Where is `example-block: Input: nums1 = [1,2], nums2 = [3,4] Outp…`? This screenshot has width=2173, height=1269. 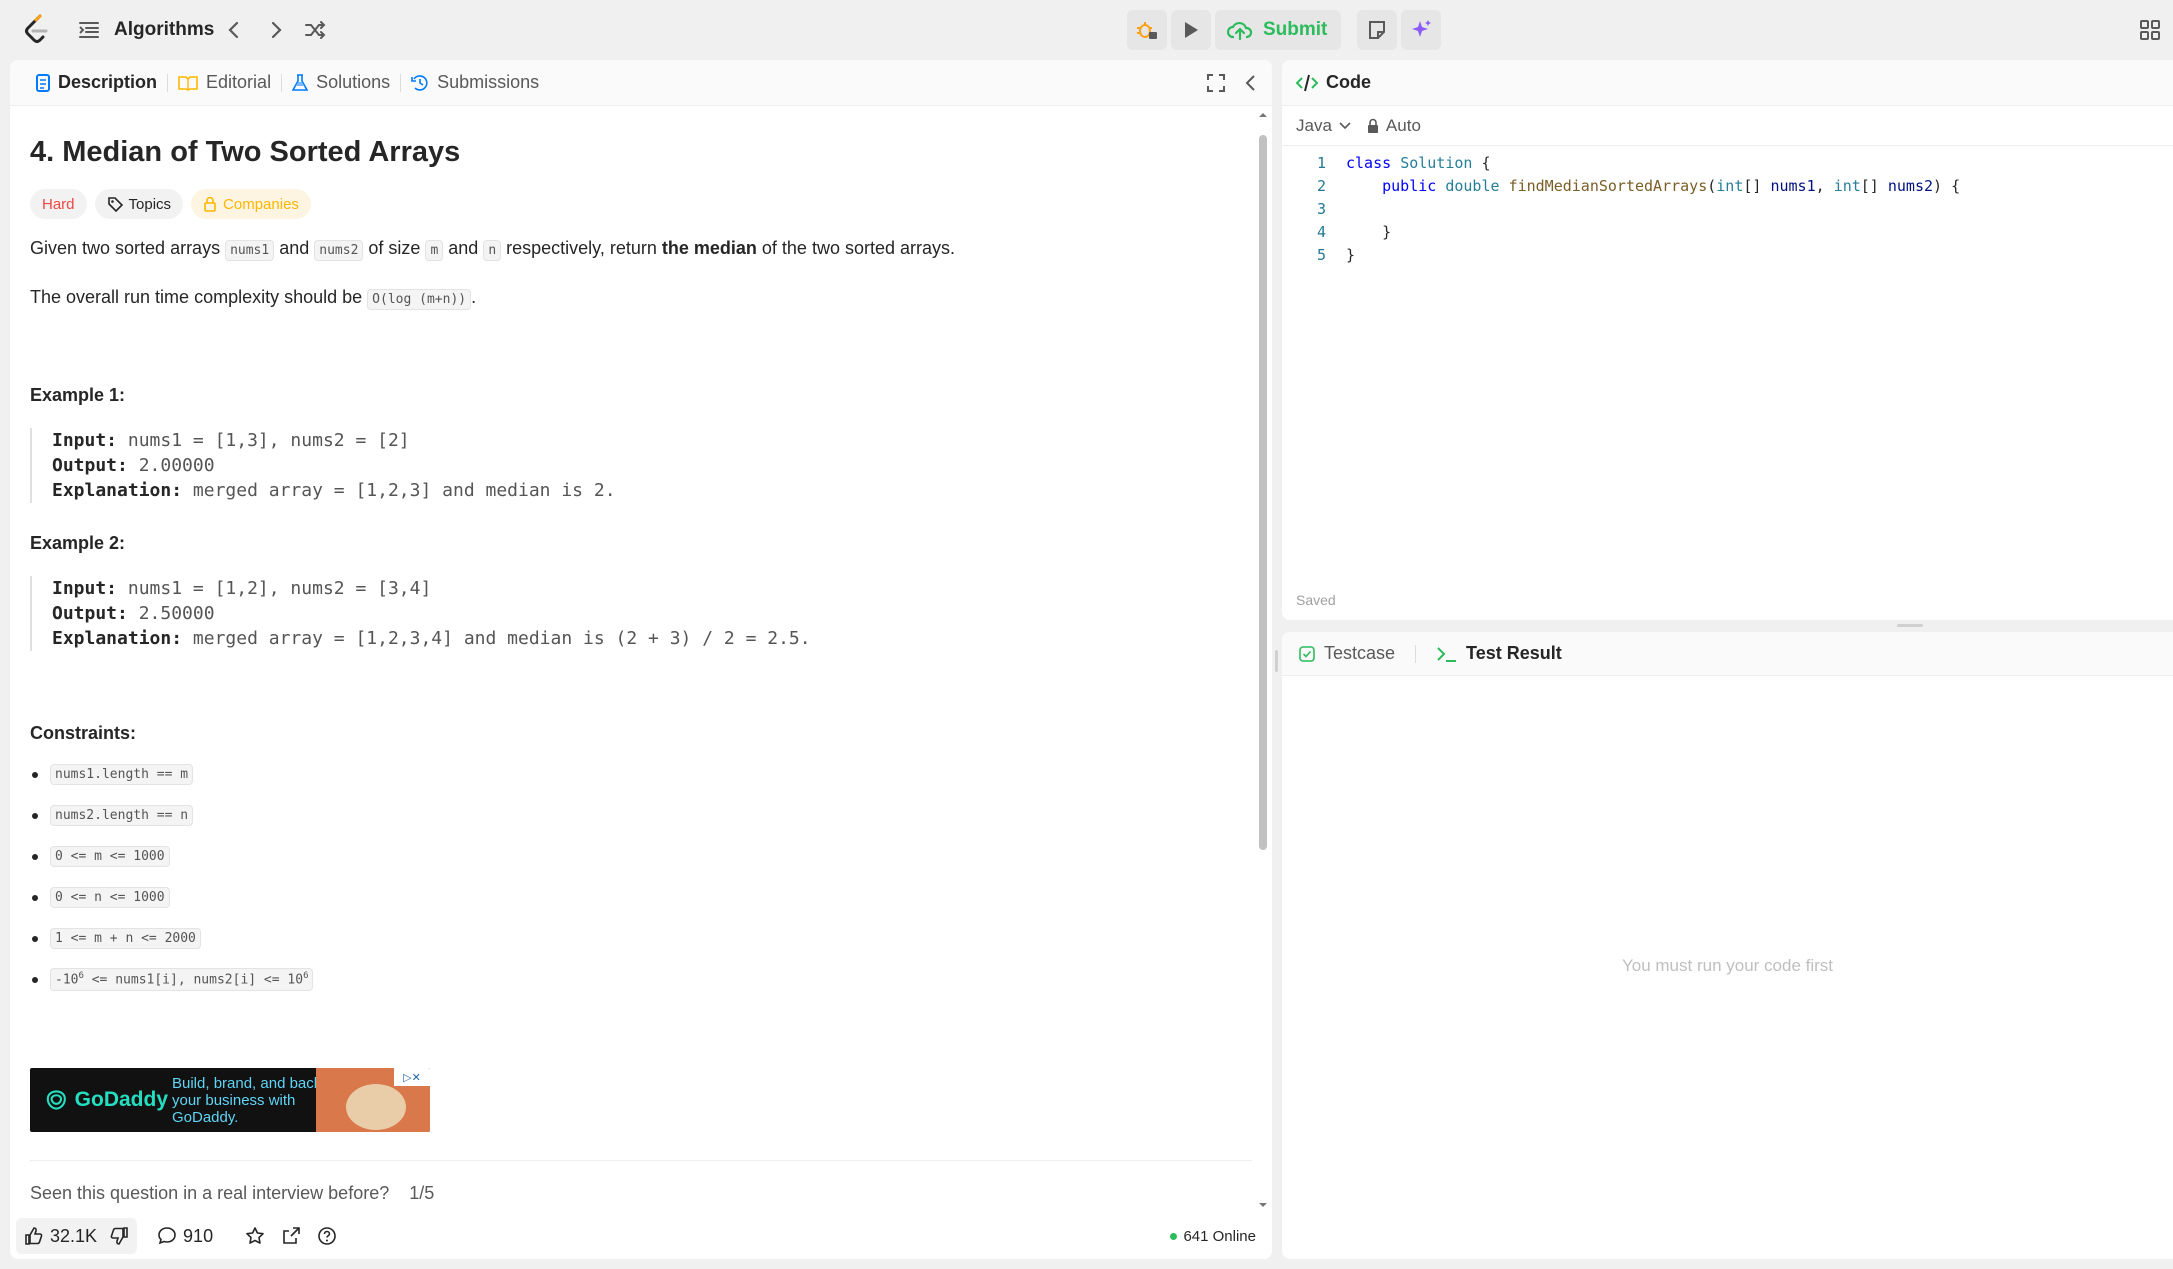
example-block: Input: nums1 = [1,2], nums2 = [3,4] Outp… is located at coordinates (641, 613).